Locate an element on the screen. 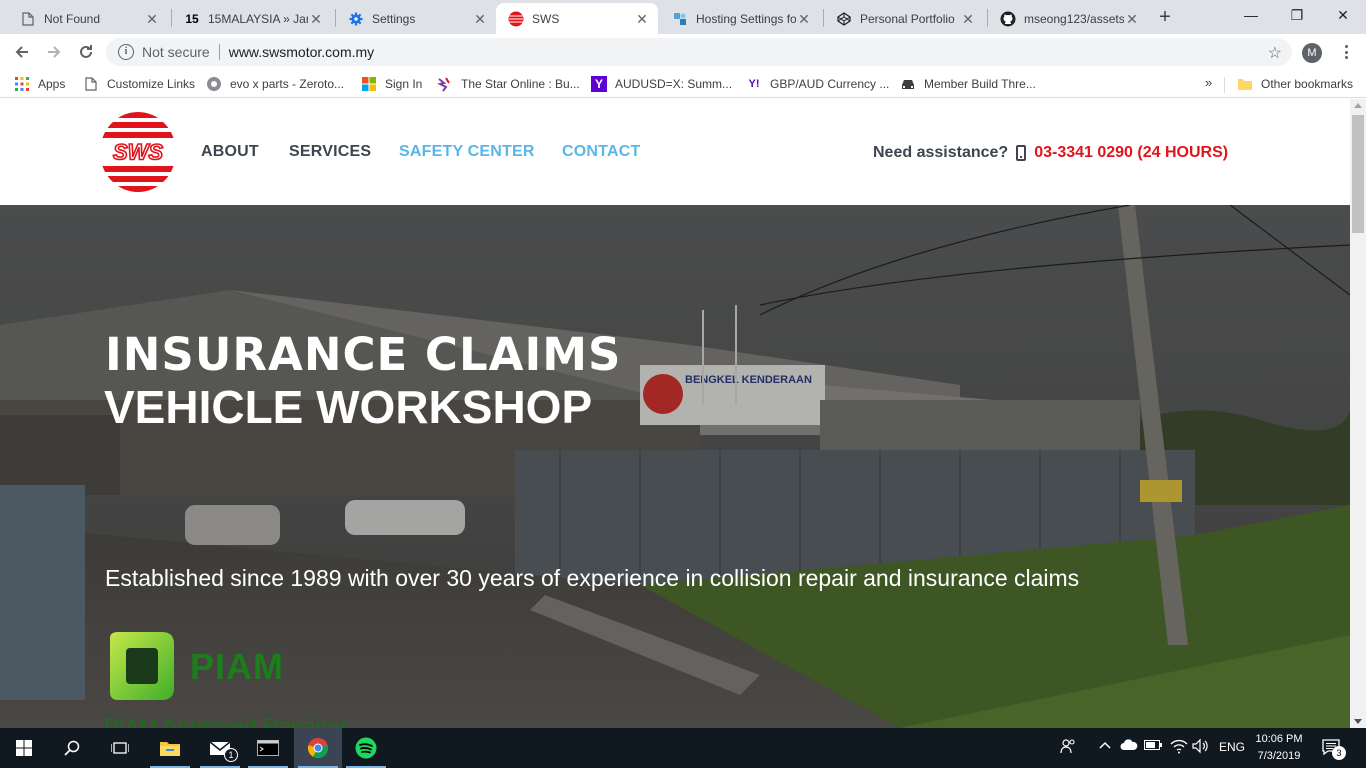  browser-toolbar: i Not secure www.swsmotor.com.my ☆ M is located at coordinates (683, 52).